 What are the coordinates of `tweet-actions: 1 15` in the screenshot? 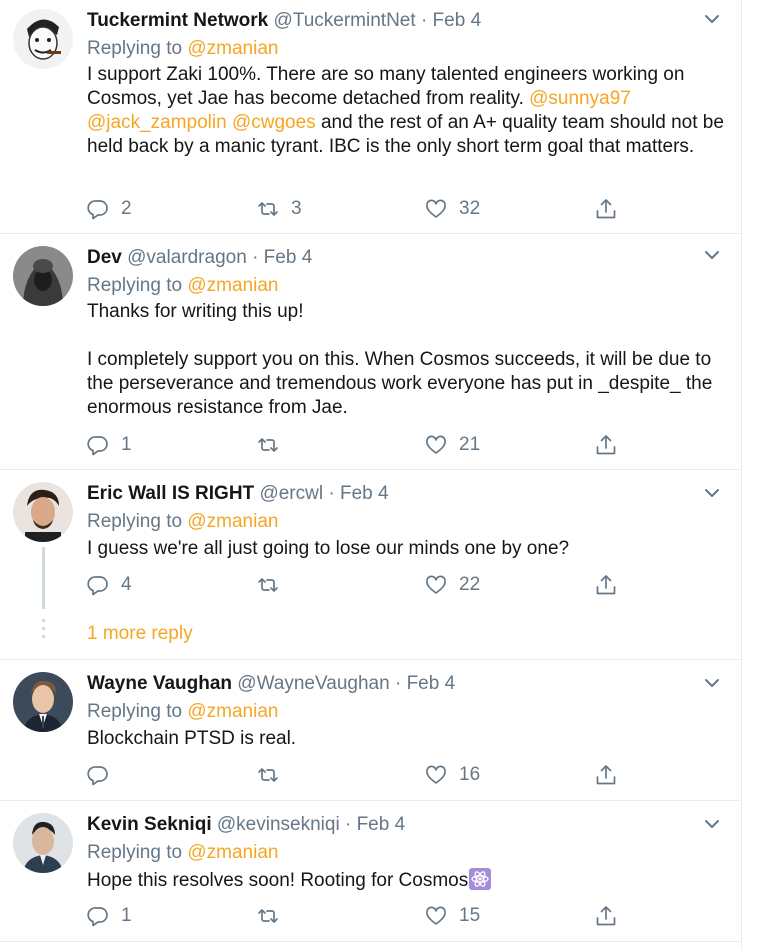 It's located at (357, 916).